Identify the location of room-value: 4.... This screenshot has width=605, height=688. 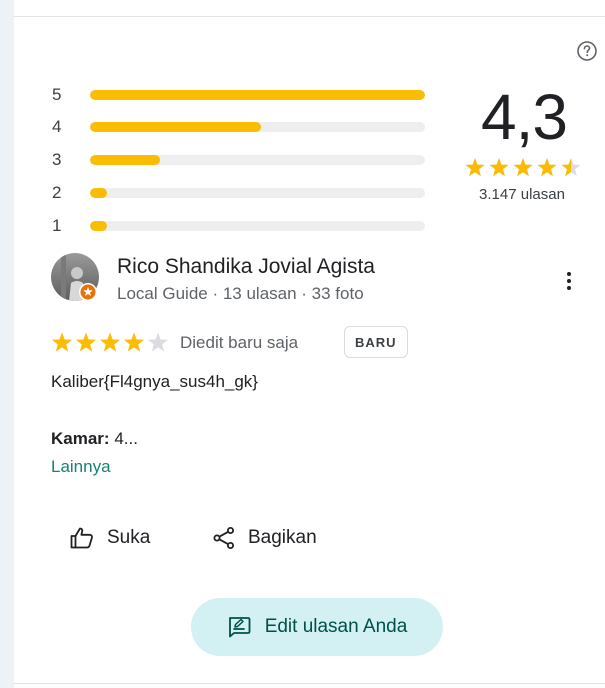
(123, 438).